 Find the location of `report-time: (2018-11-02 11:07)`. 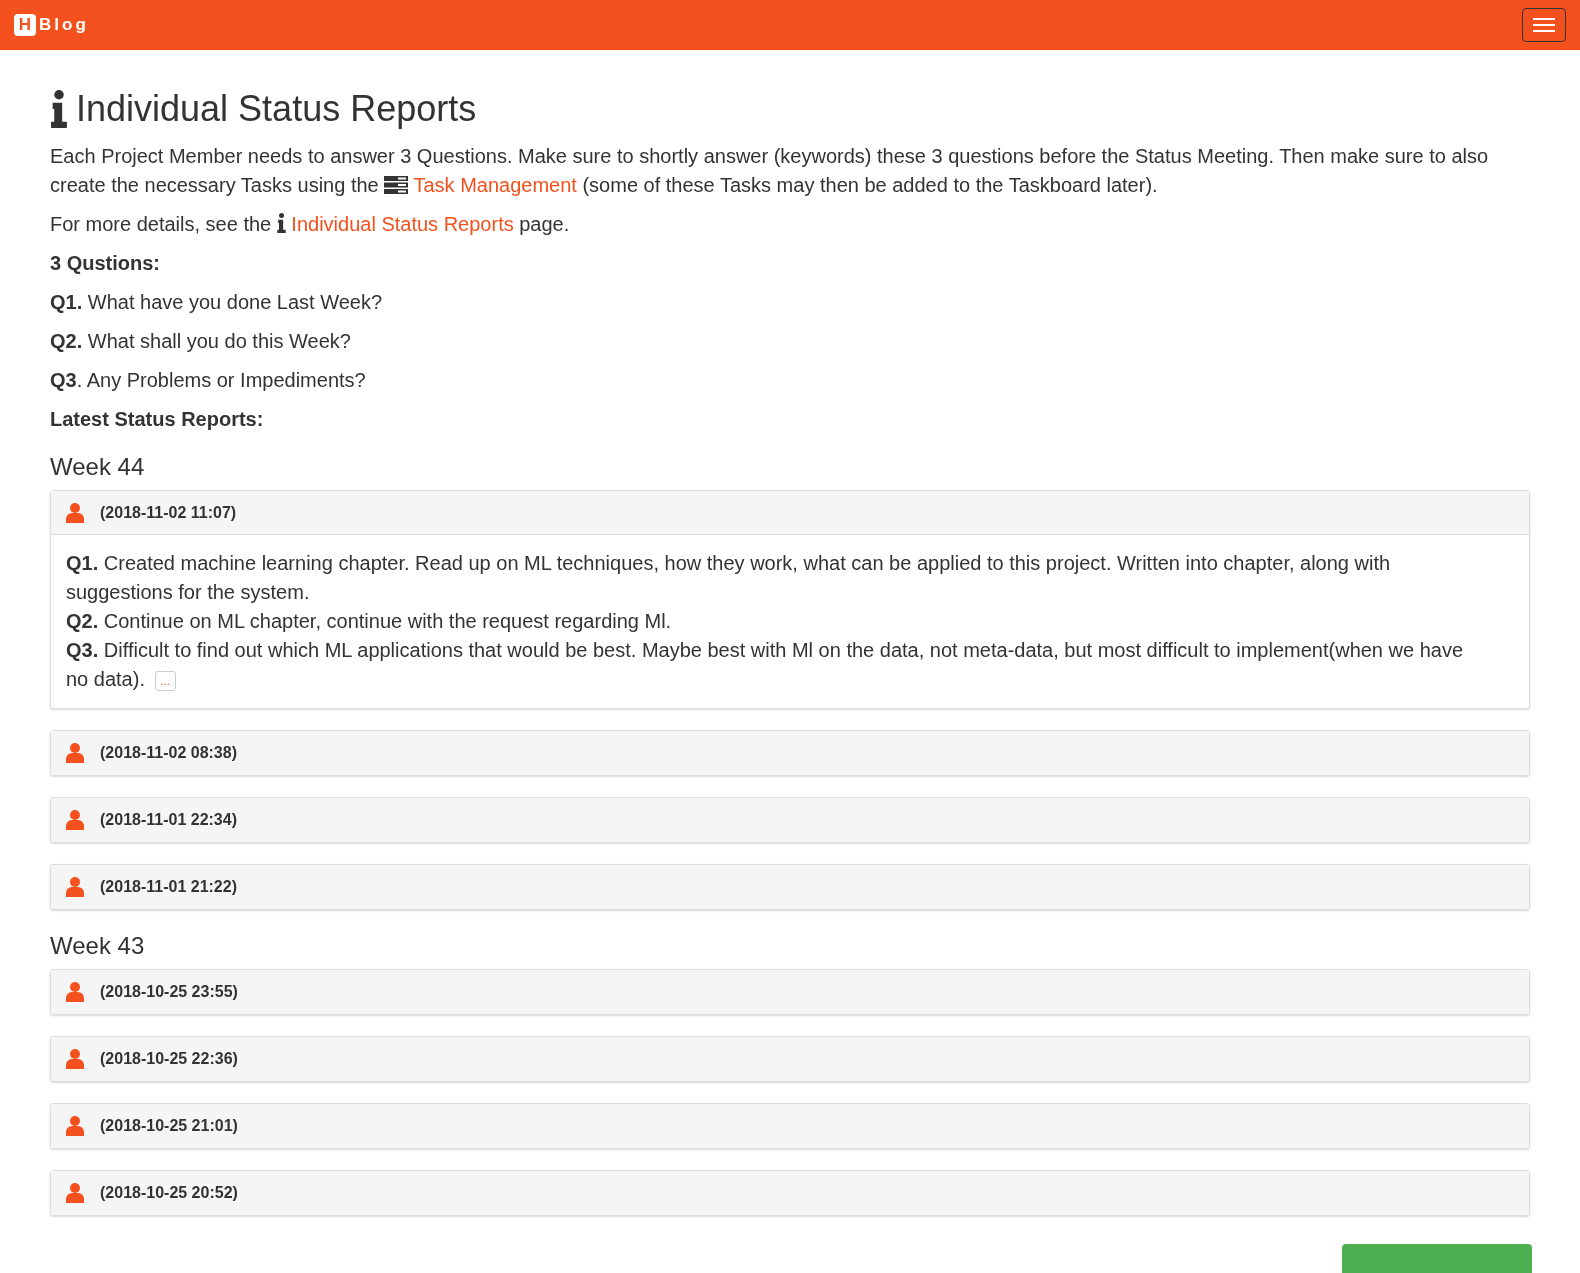

report-time: (2018-11-02 11:07) is located at coordinates (168, 512).